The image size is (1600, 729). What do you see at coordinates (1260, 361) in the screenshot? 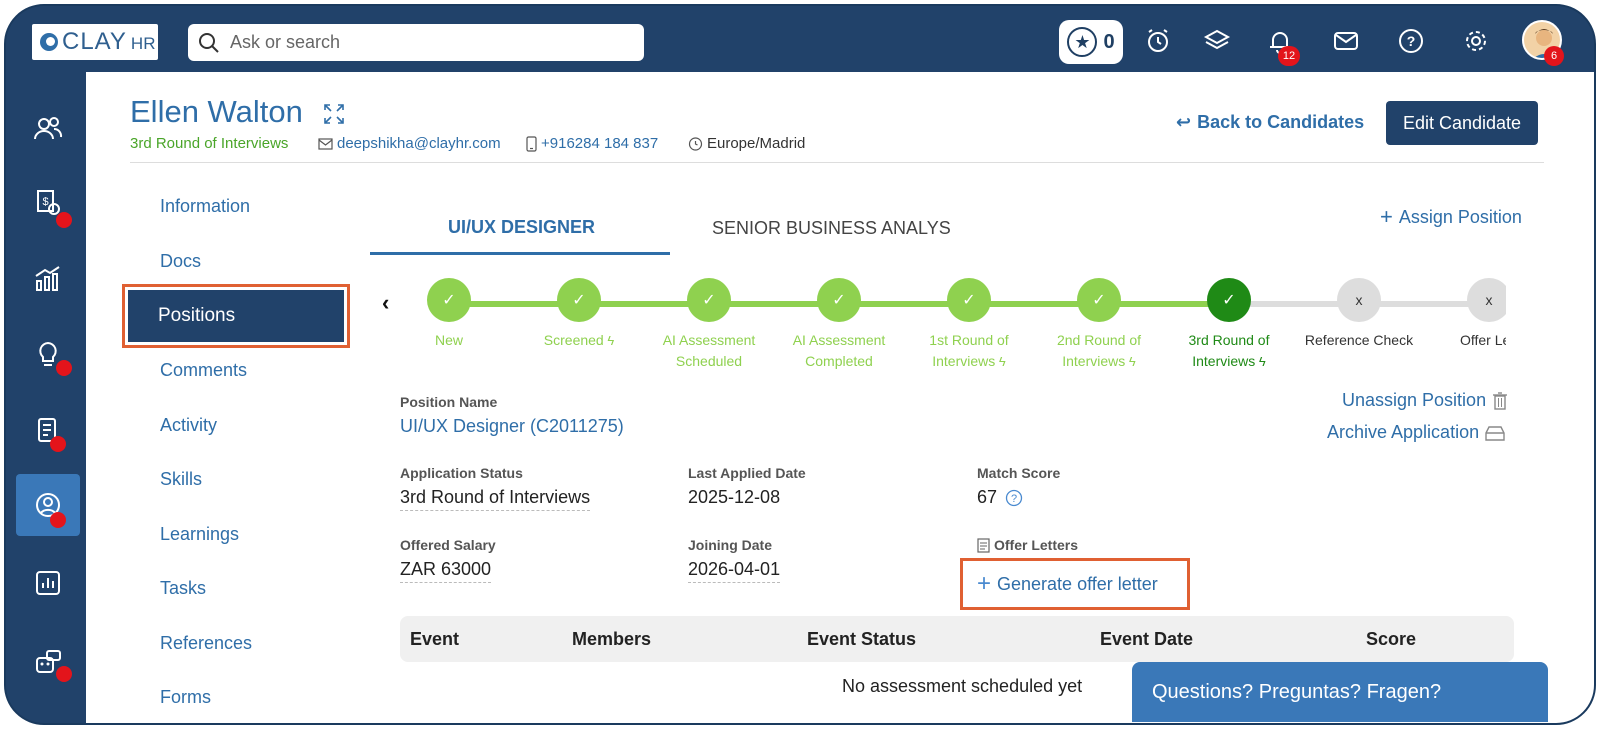
I see `lightning-icon: ϟ` at bounding box center [1260, 361].